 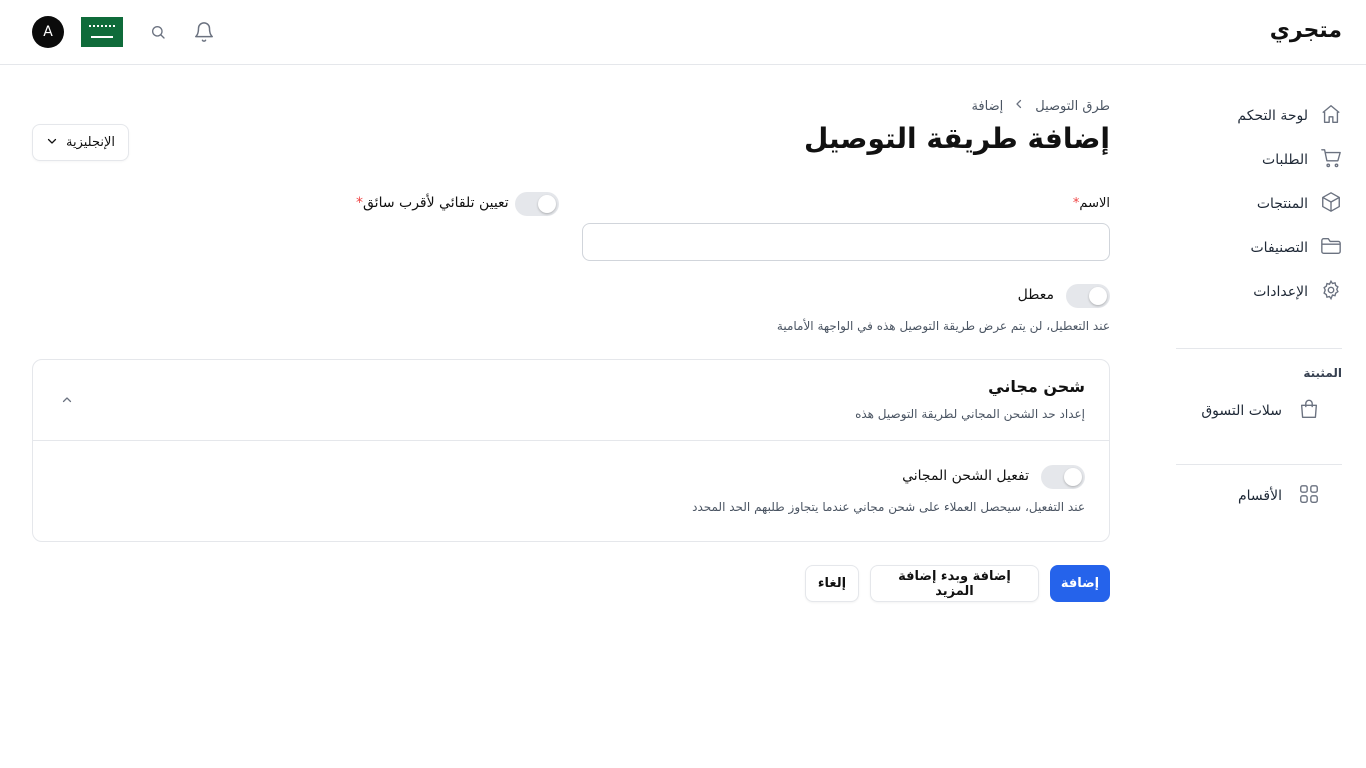 I want to click on cancel-button: إلغاء, so click(x=832, y=583).